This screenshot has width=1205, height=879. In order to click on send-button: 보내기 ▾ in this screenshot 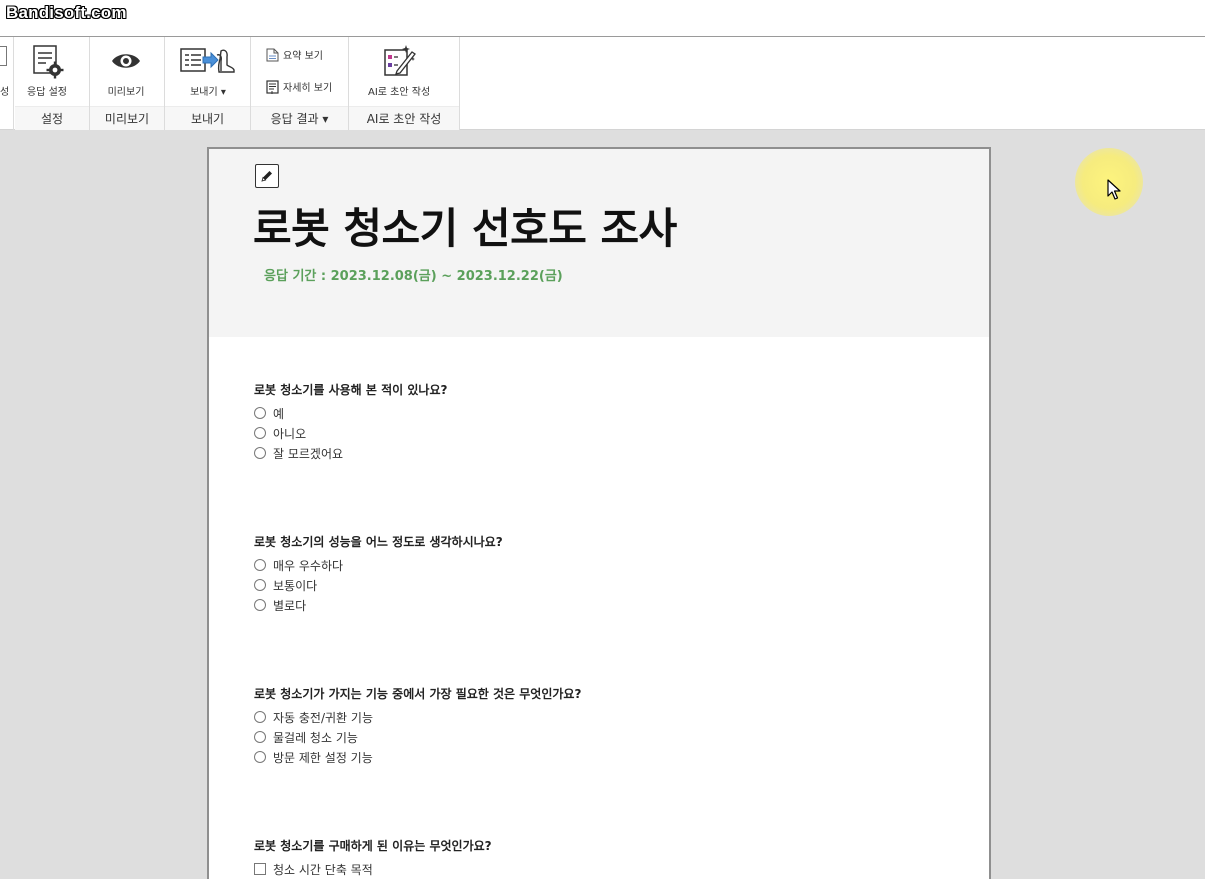, I will do `click(208, 69)`.